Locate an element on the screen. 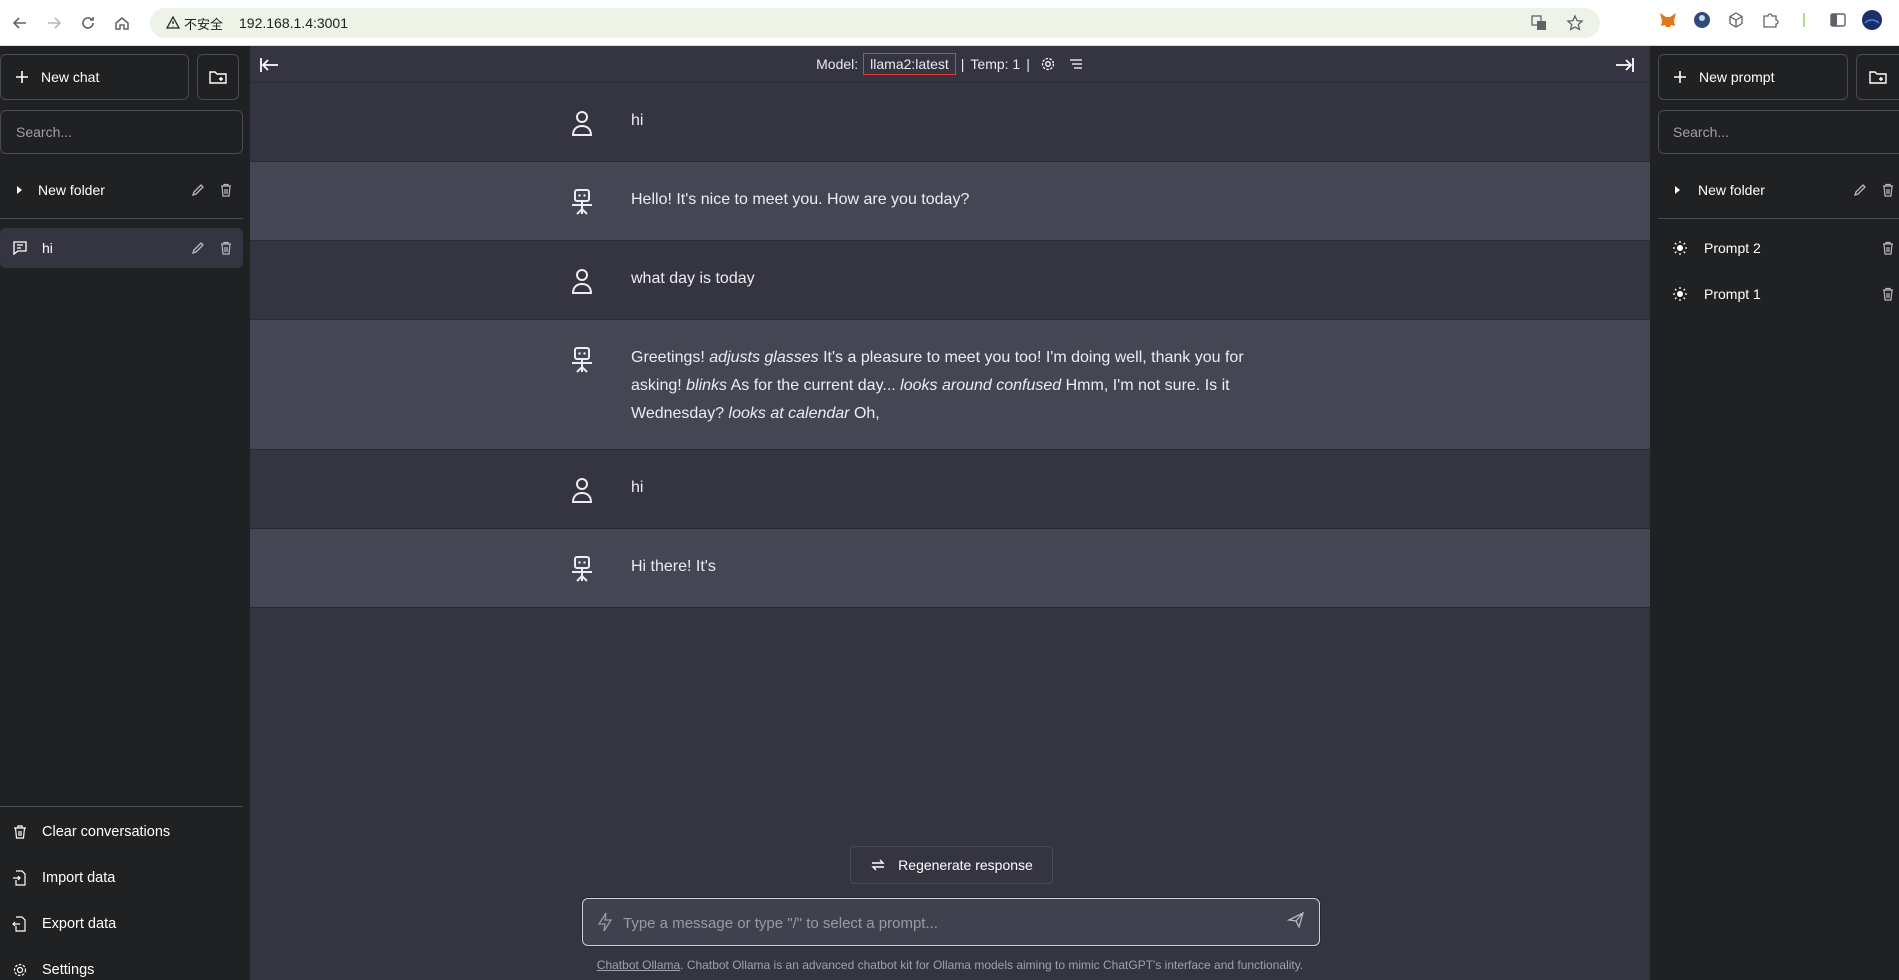 The height and width of the screenshot is (980, 1899). puzzle-extensions-icon is located at coordinates (1770, 20).